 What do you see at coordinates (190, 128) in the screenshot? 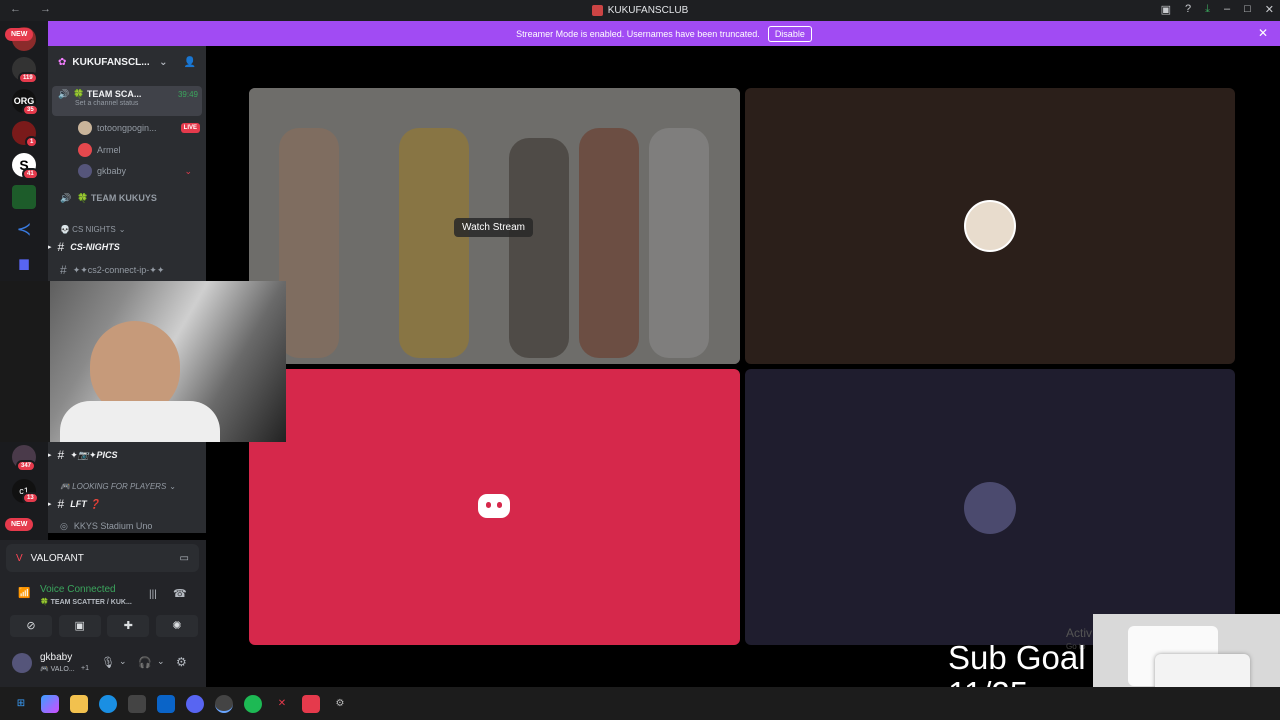
I see `live-badge: LIVE` at bounding box center [190, 128].